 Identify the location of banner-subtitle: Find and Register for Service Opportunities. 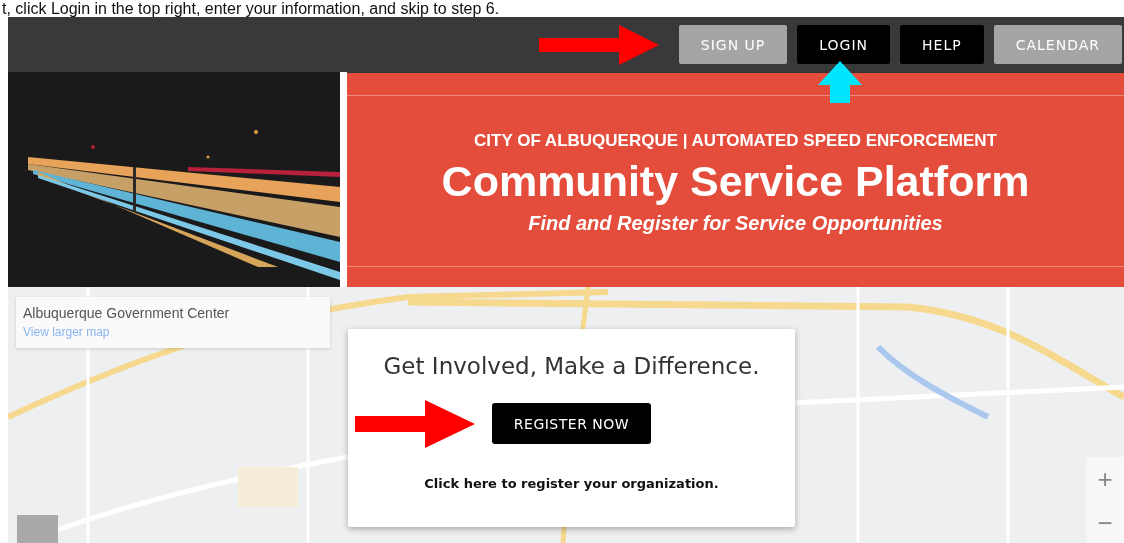
(735, 223).